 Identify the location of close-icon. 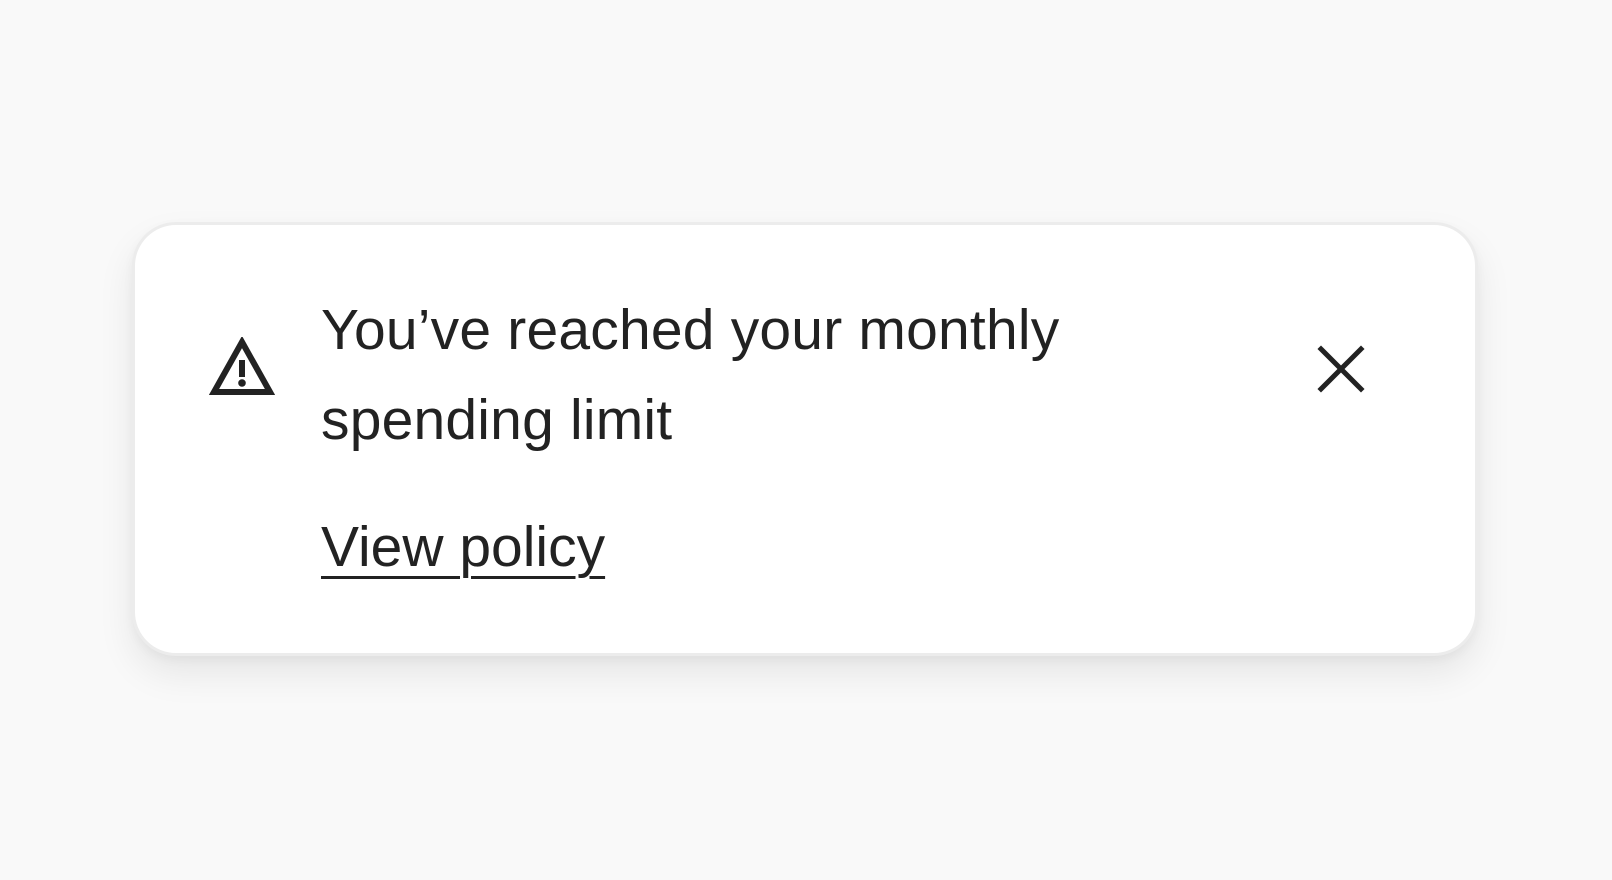
(1341, 369).